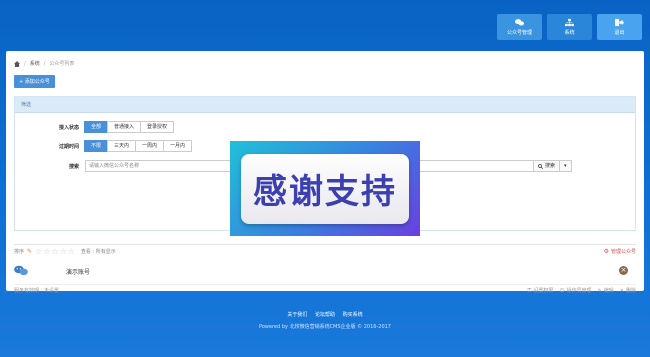 This screenshot has width=650, height=357. What do you see at coordinates (325, 271) in the screenshot?
I see `account-row: 演示账号 ×` at bounding box center [325, 271].